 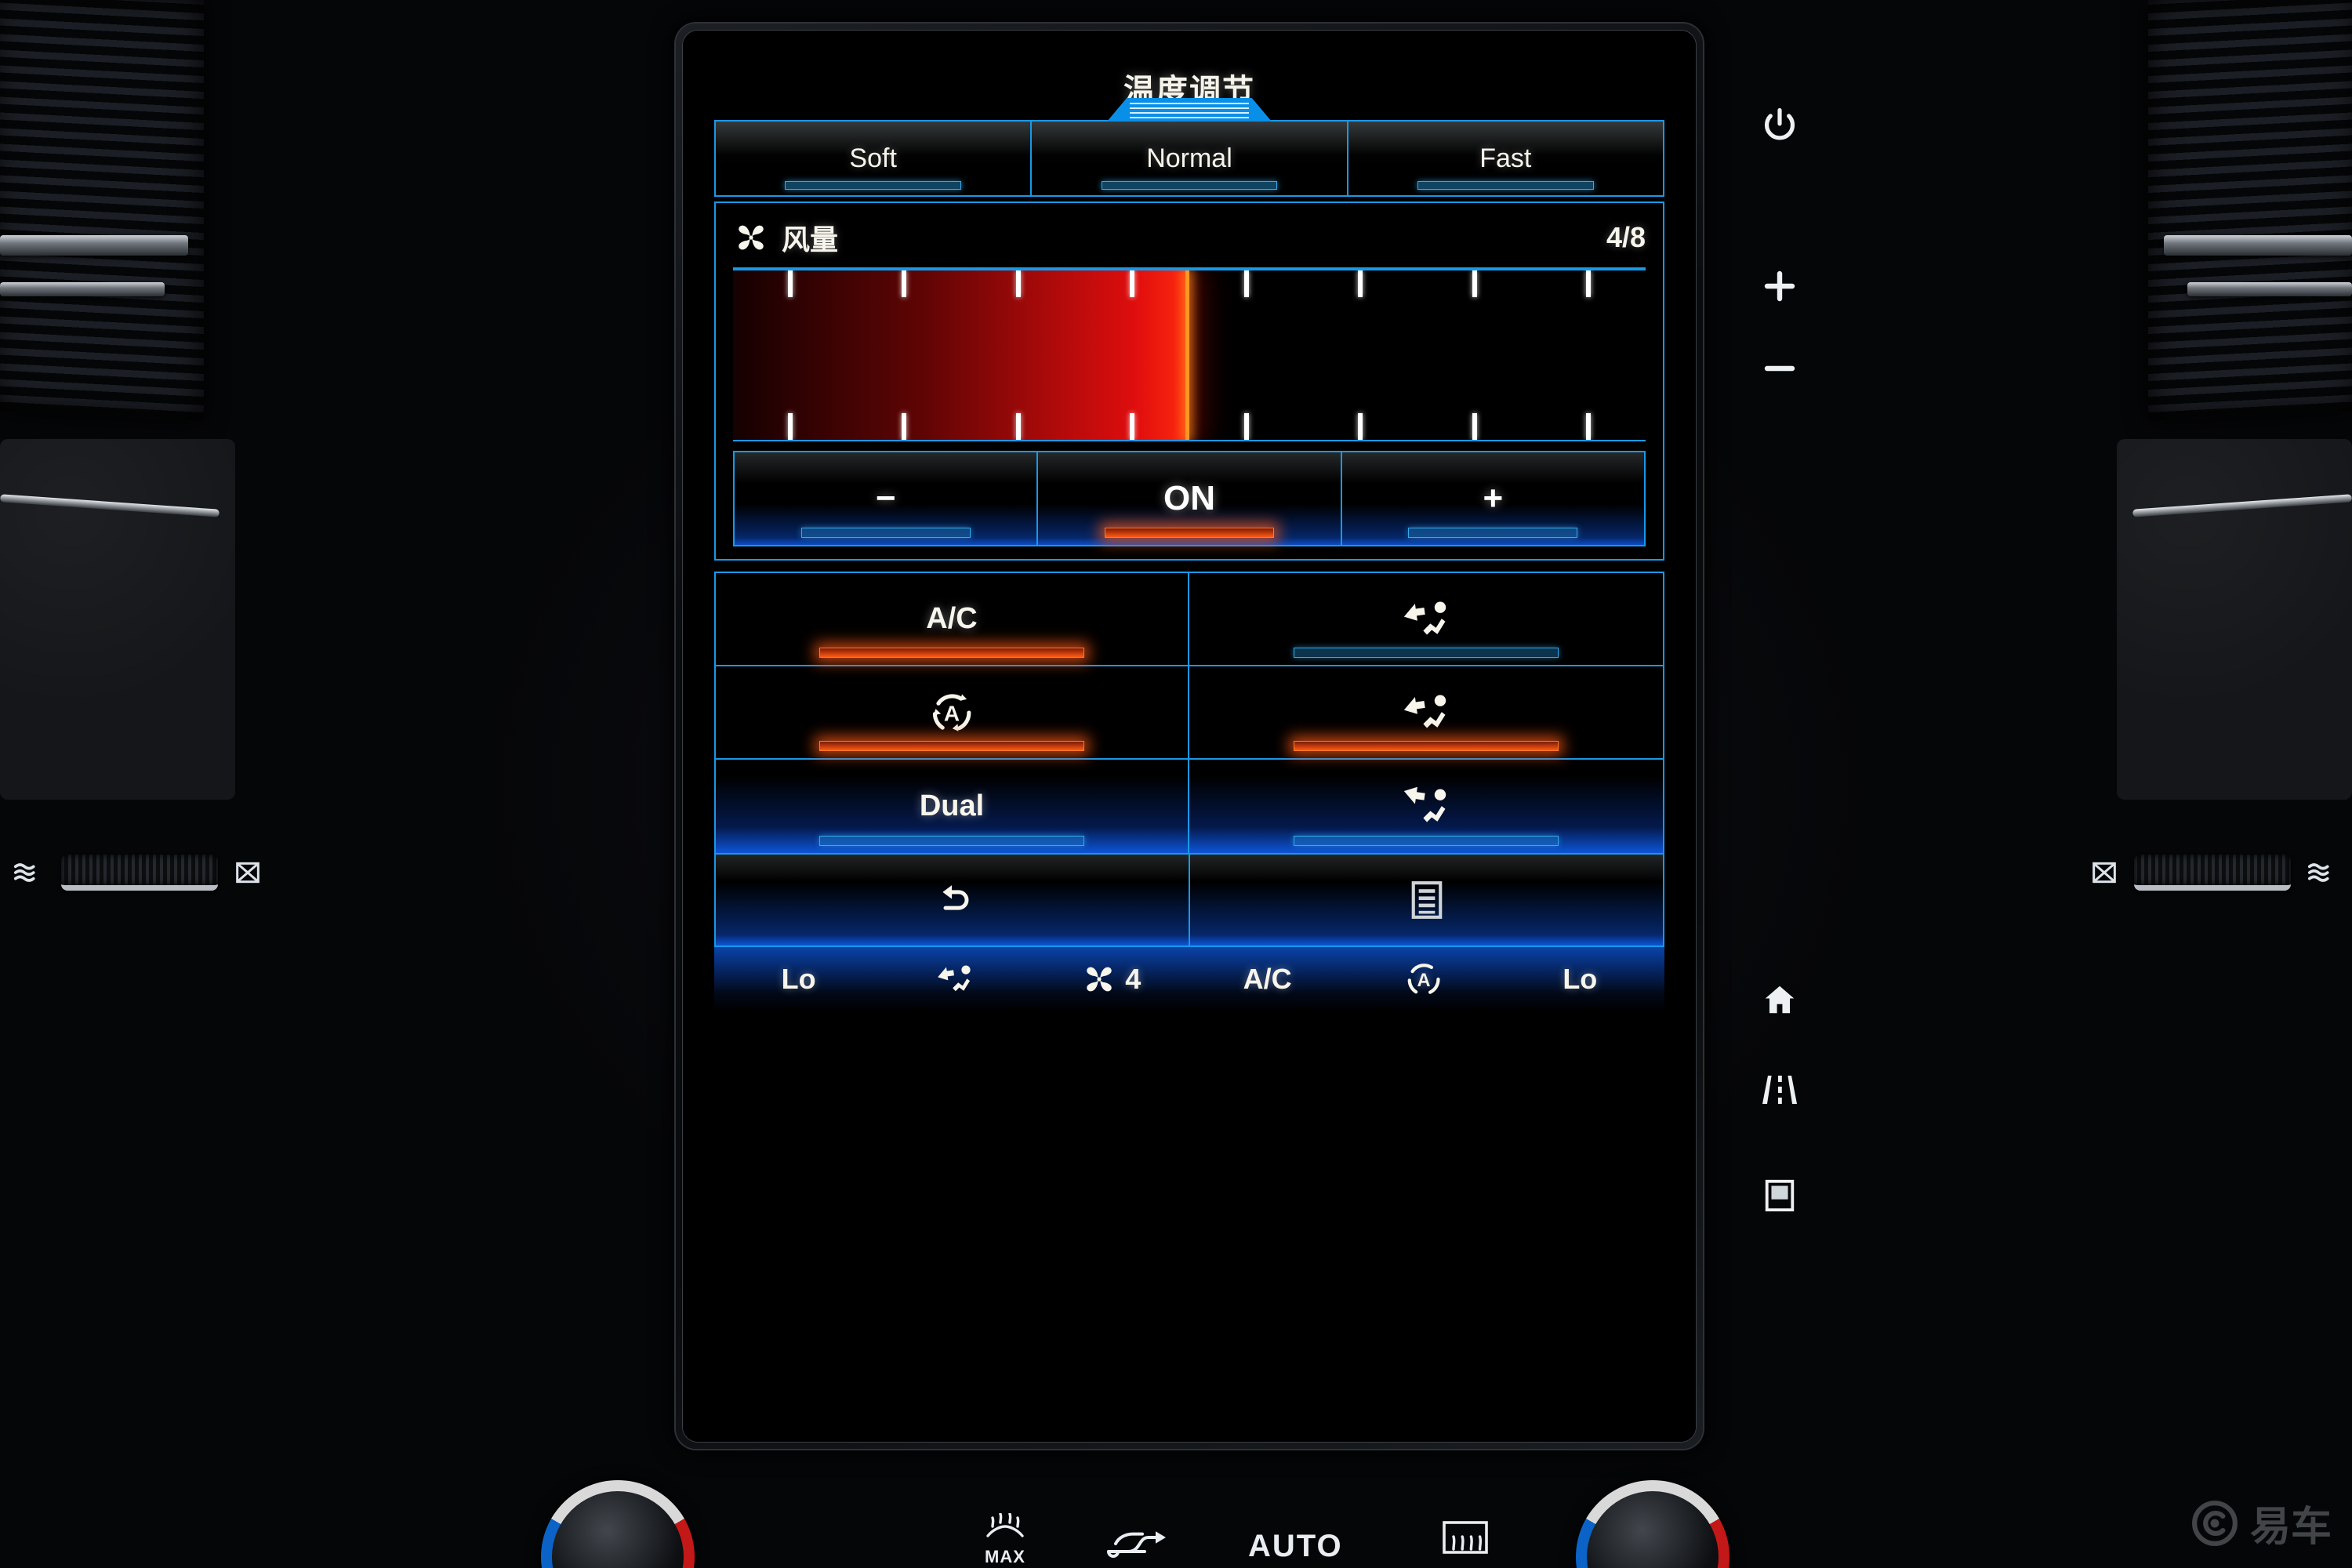 I want to click on vent-feet-icon, so click(x=1424, y=804).